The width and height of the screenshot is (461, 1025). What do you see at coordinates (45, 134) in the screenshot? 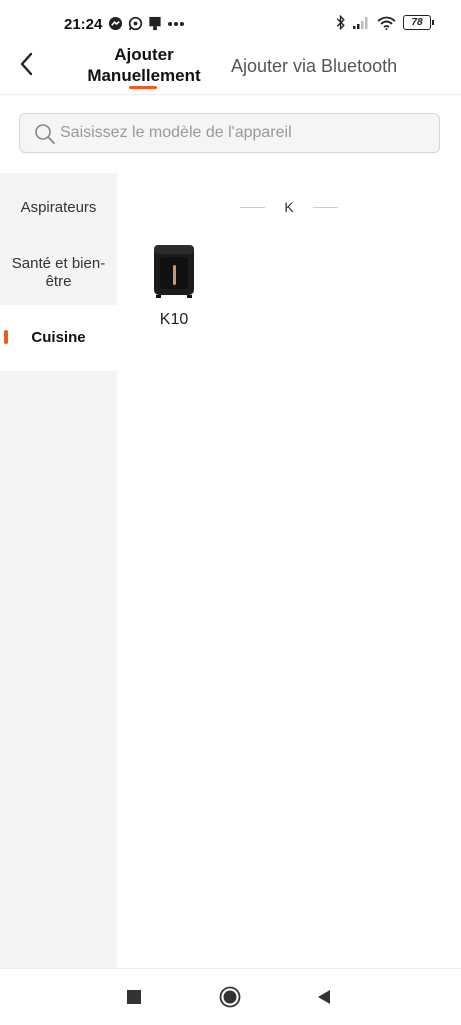
I see `search-icon` at bounding box center [45, 134].